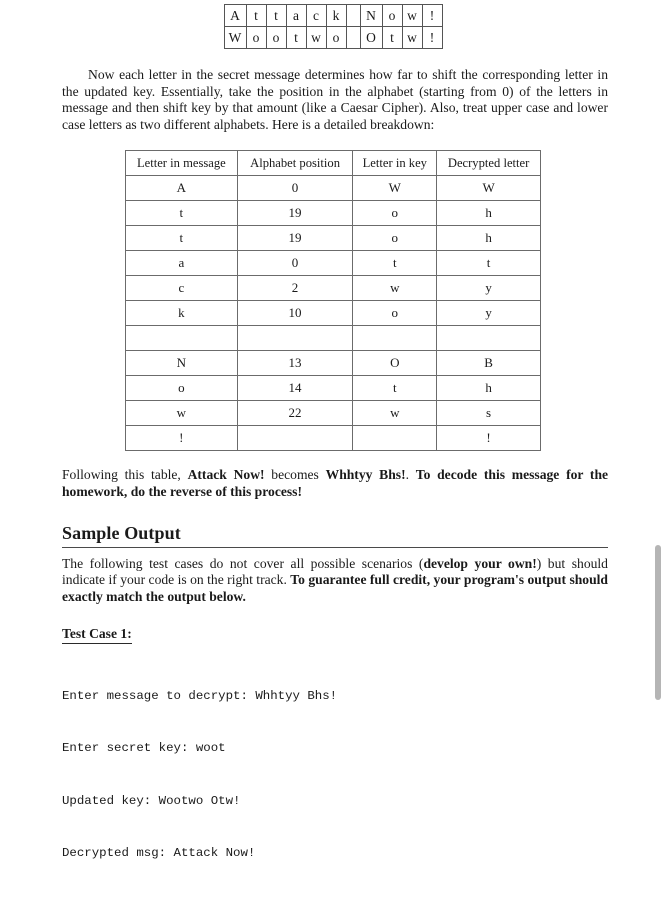 Image resolution: width=666 pixels, height=897 pixels. Describe the element at coordinates (395, 363) in the screenshot. I see `cell-letter-in-key: O` at that location.